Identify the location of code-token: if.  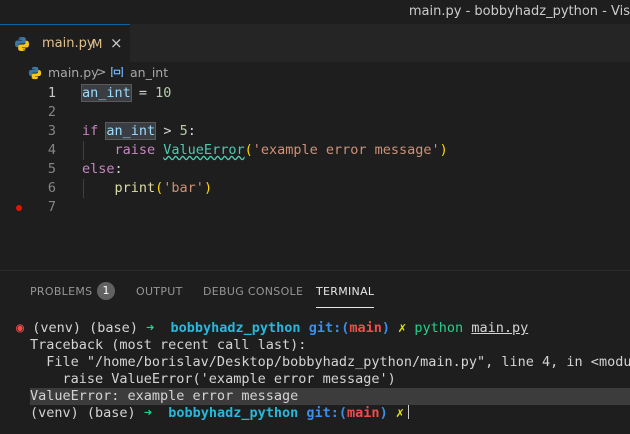
(90, 131).